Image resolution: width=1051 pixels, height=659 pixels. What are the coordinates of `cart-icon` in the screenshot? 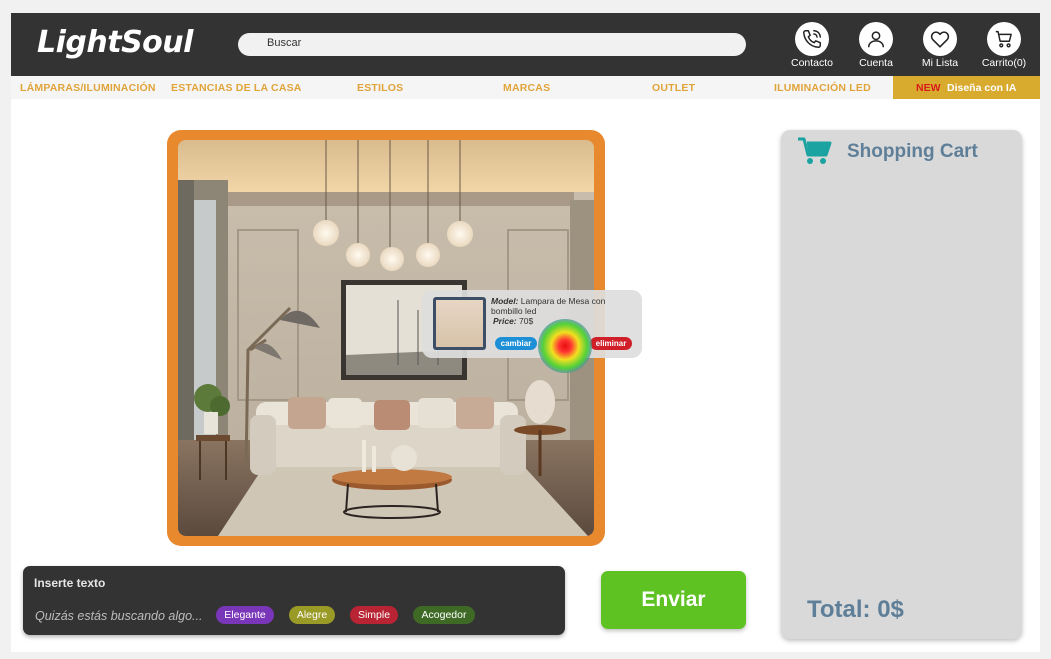 It's located at (1003, 39).